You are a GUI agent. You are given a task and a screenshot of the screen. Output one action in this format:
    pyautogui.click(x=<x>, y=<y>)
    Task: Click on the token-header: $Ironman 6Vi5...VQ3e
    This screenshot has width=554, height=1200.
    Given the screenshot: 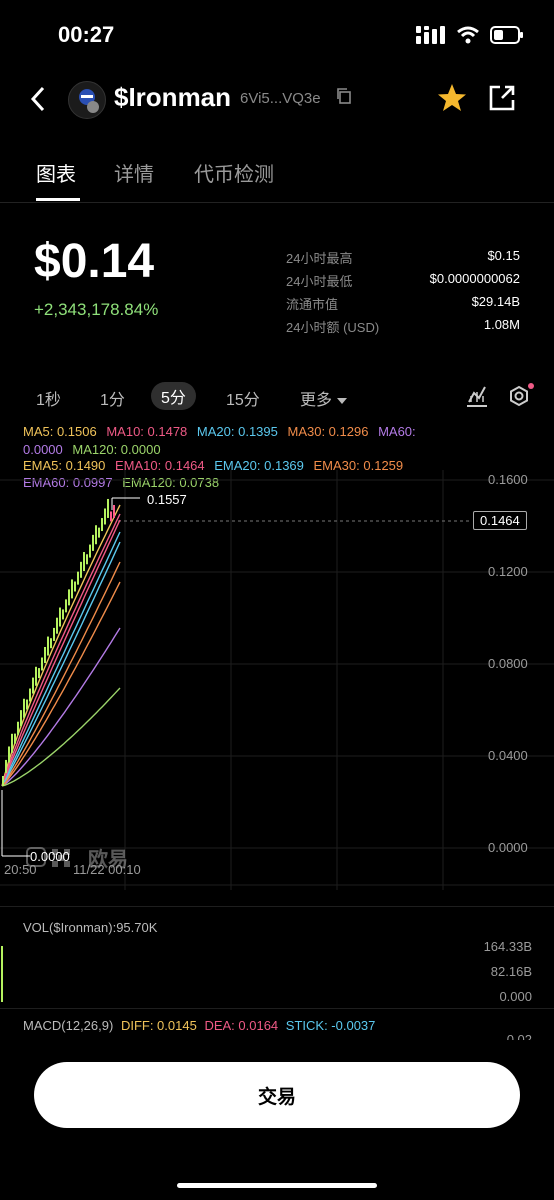 What is the action you would take?
    pyautogui.click(x=277, y=100)
    